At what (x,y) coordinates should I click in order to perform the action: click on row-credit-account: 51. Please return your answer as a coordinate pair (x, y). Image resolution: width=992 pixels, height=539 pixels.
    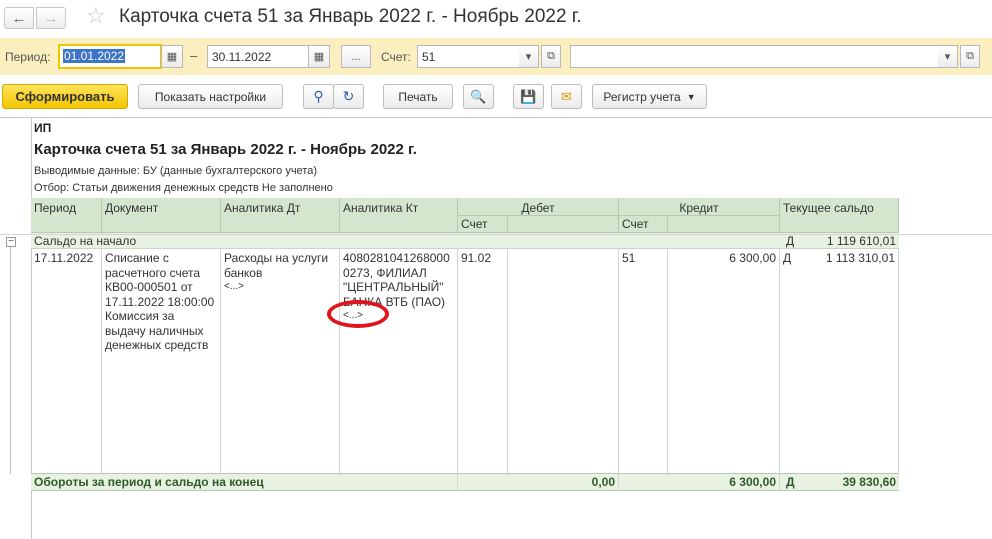
    Looking at the image, I should click on (643, 361).